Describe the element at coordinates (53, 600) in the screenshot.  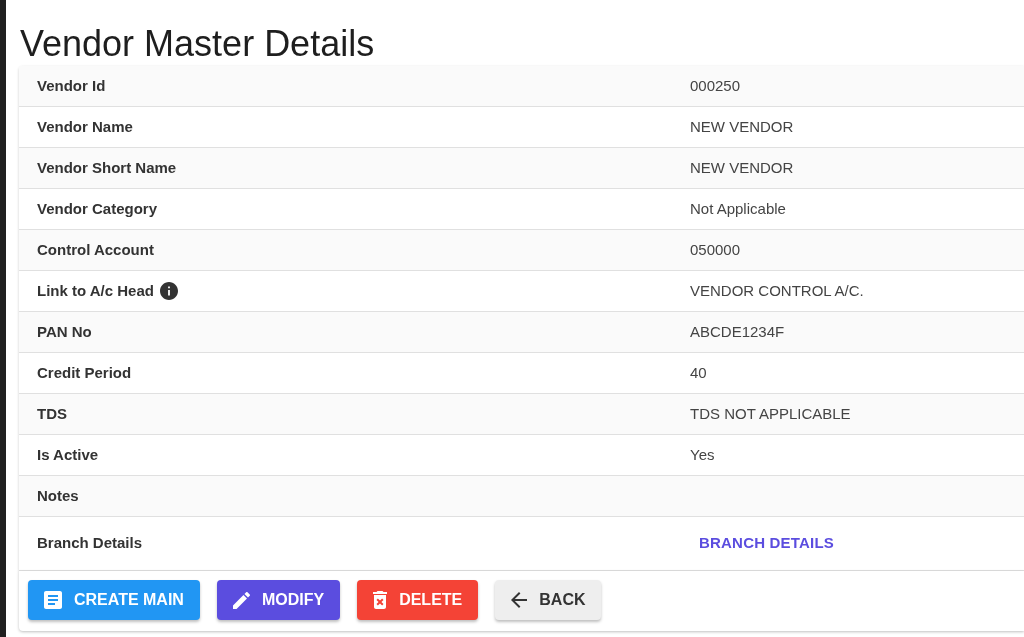
I see `document-icon` at that location.